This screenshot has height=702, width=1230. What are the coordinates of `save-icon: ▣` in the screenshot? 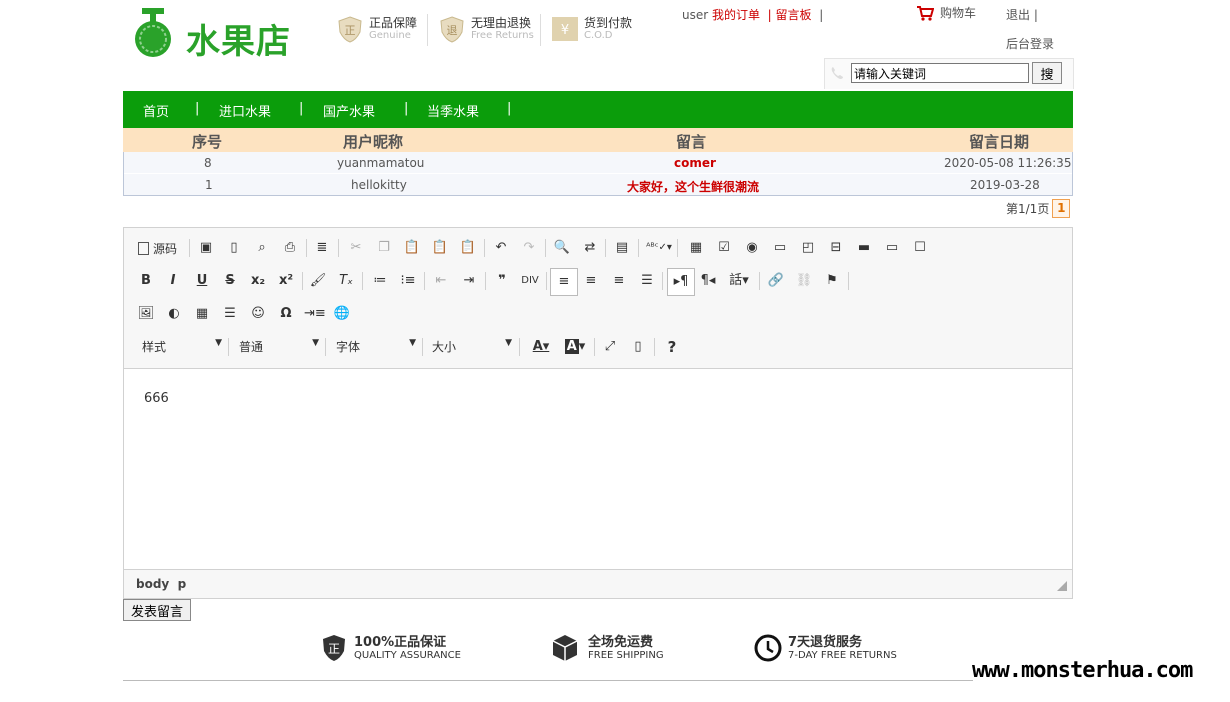 It's located at (206, 248).